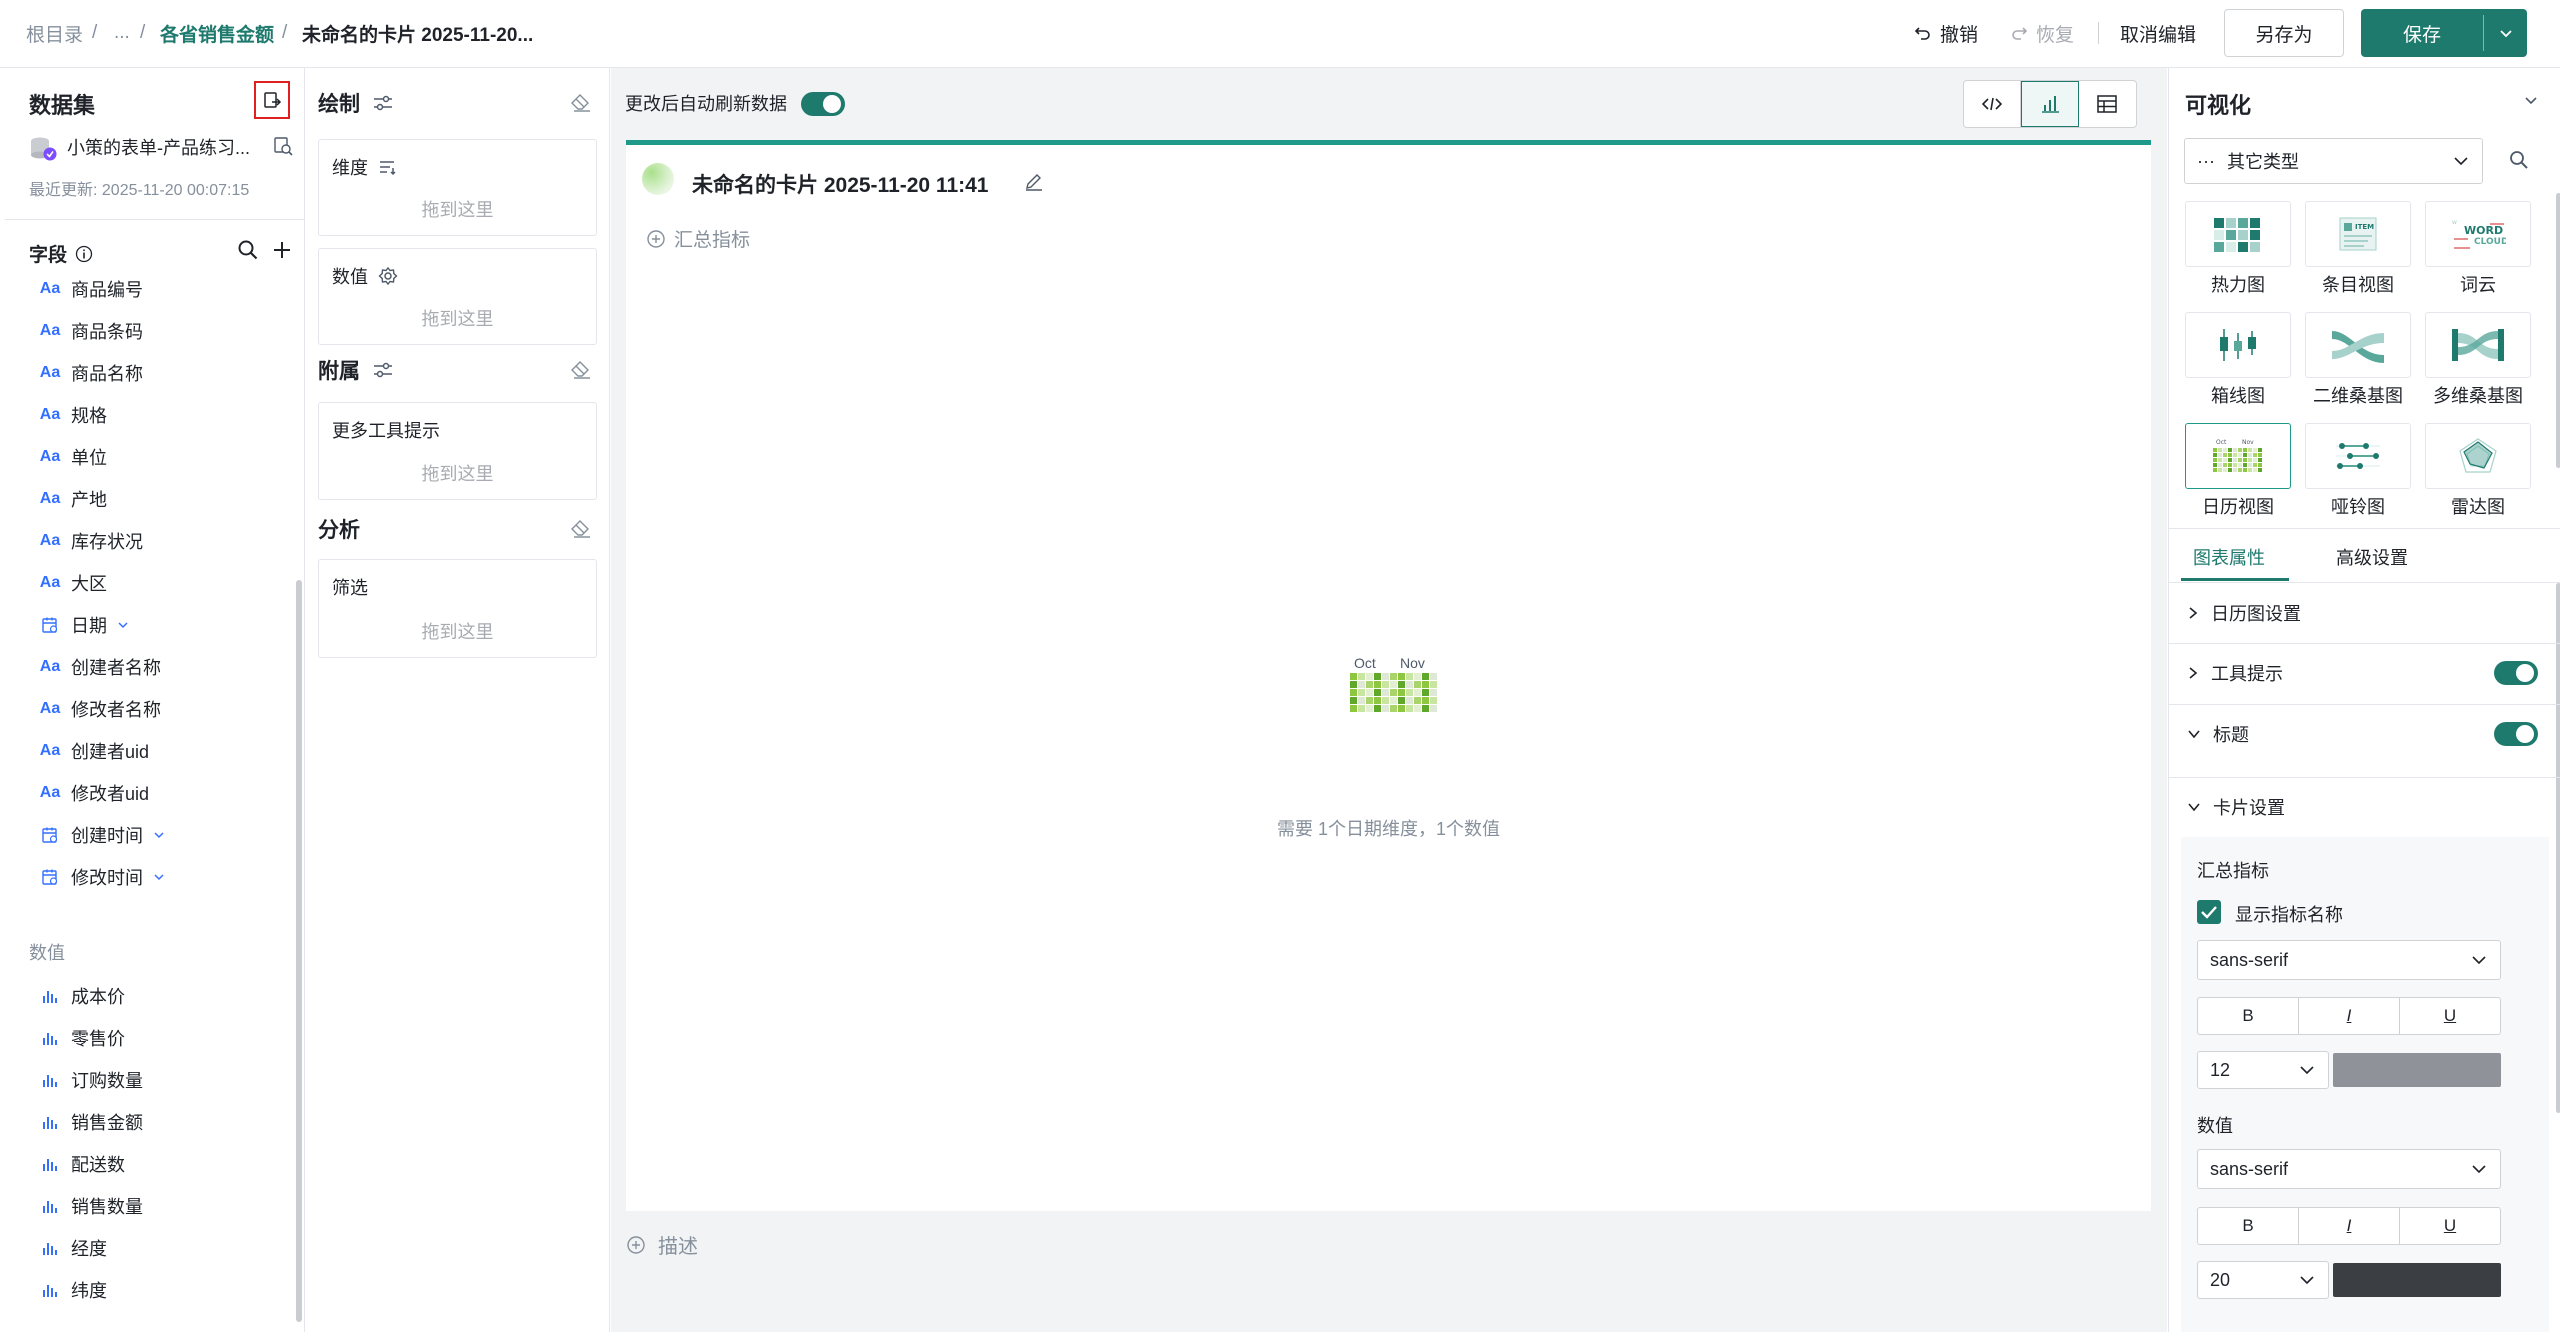 The width and height of the screenshot is (2560, 1342). What do you see at coordinates (2333, 161) in the screenshot?
I see `chart-type-select: ··· 其它类型` at bounding box center [2333, 161].